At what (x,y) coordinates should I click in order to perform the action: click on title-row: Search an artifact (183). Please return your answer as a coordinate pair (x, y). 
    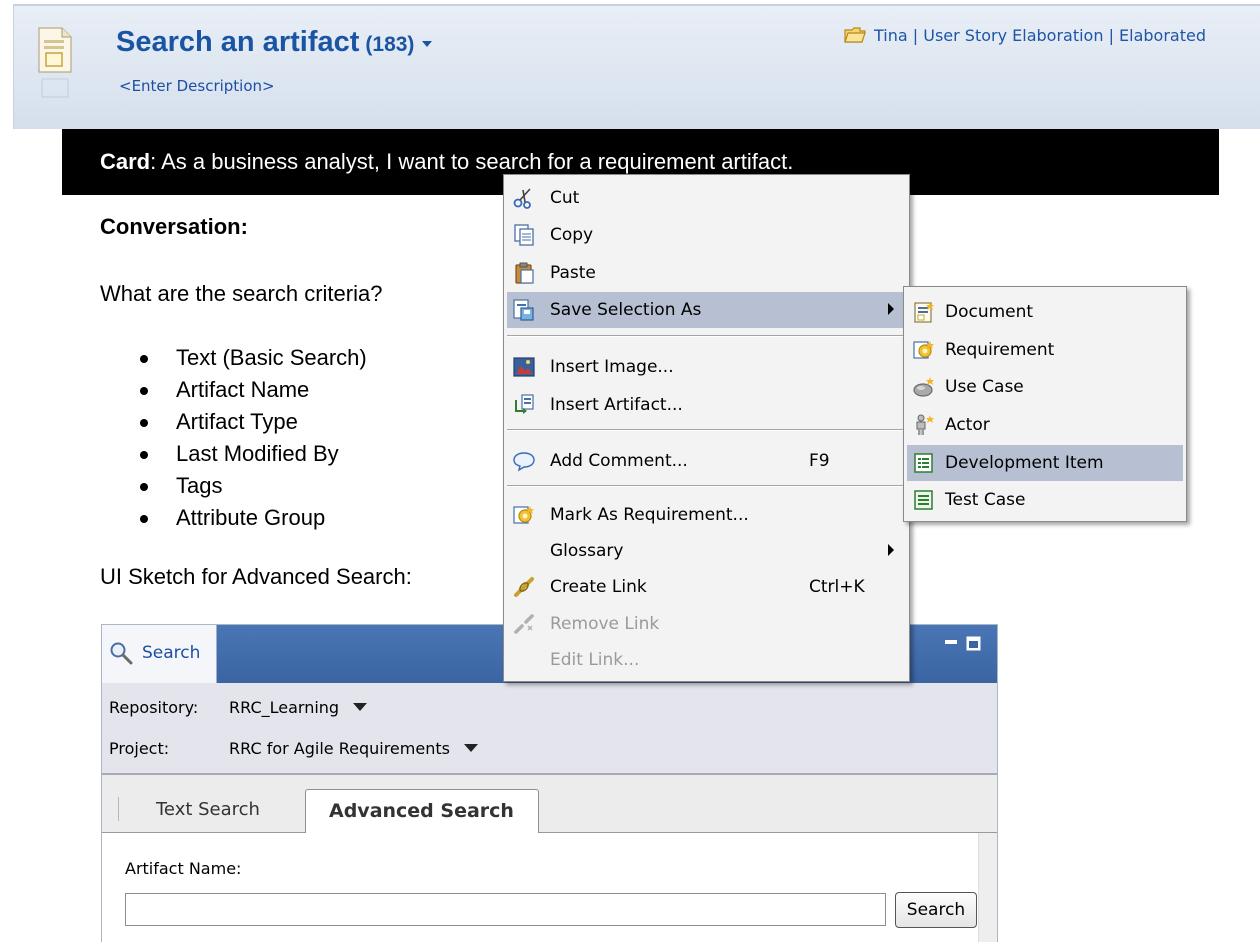
    Looking at the image, I should click on (274, 42).